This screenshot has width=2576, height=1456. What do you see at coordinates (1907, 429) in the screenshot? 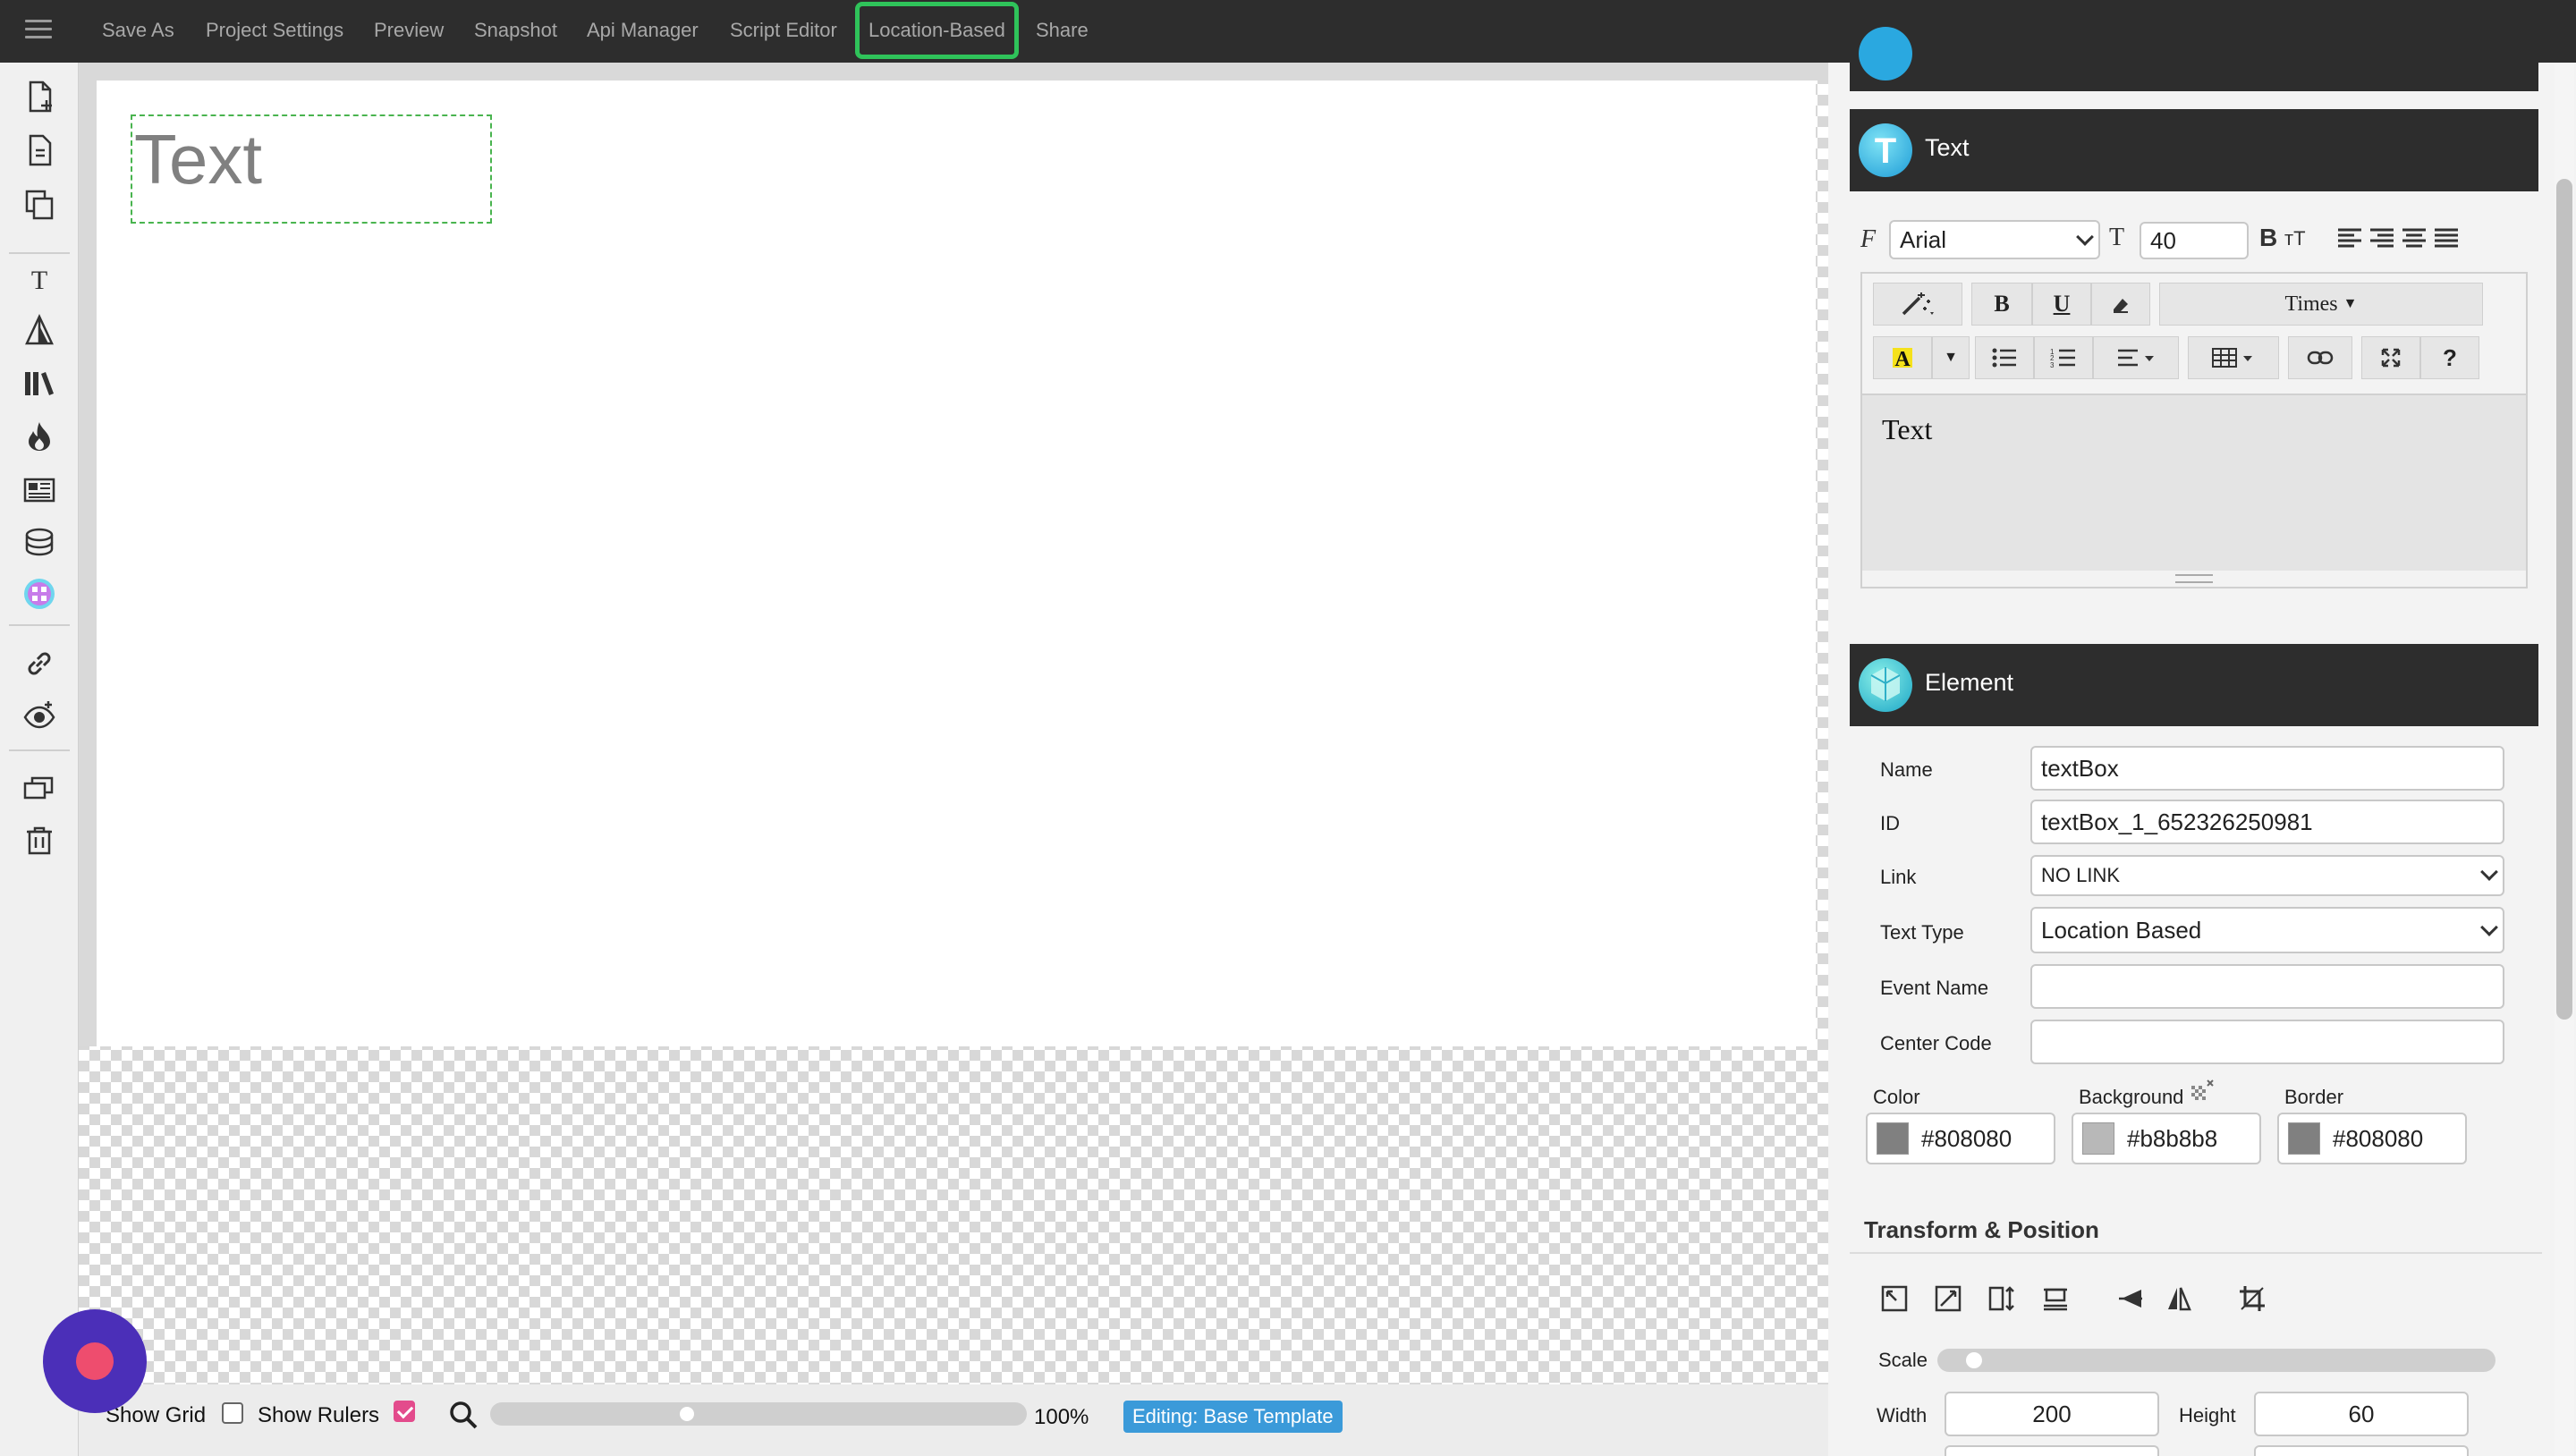
I see `rich-text-content: Text` at bounding box center [1907, 429].